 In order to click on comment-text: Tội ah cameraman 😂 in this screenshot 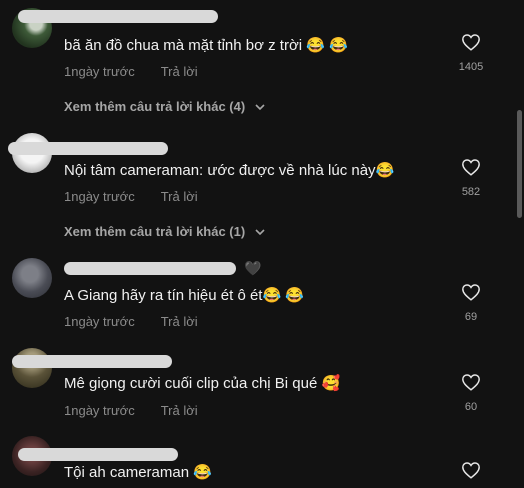, I will do `click(138, 472)`.